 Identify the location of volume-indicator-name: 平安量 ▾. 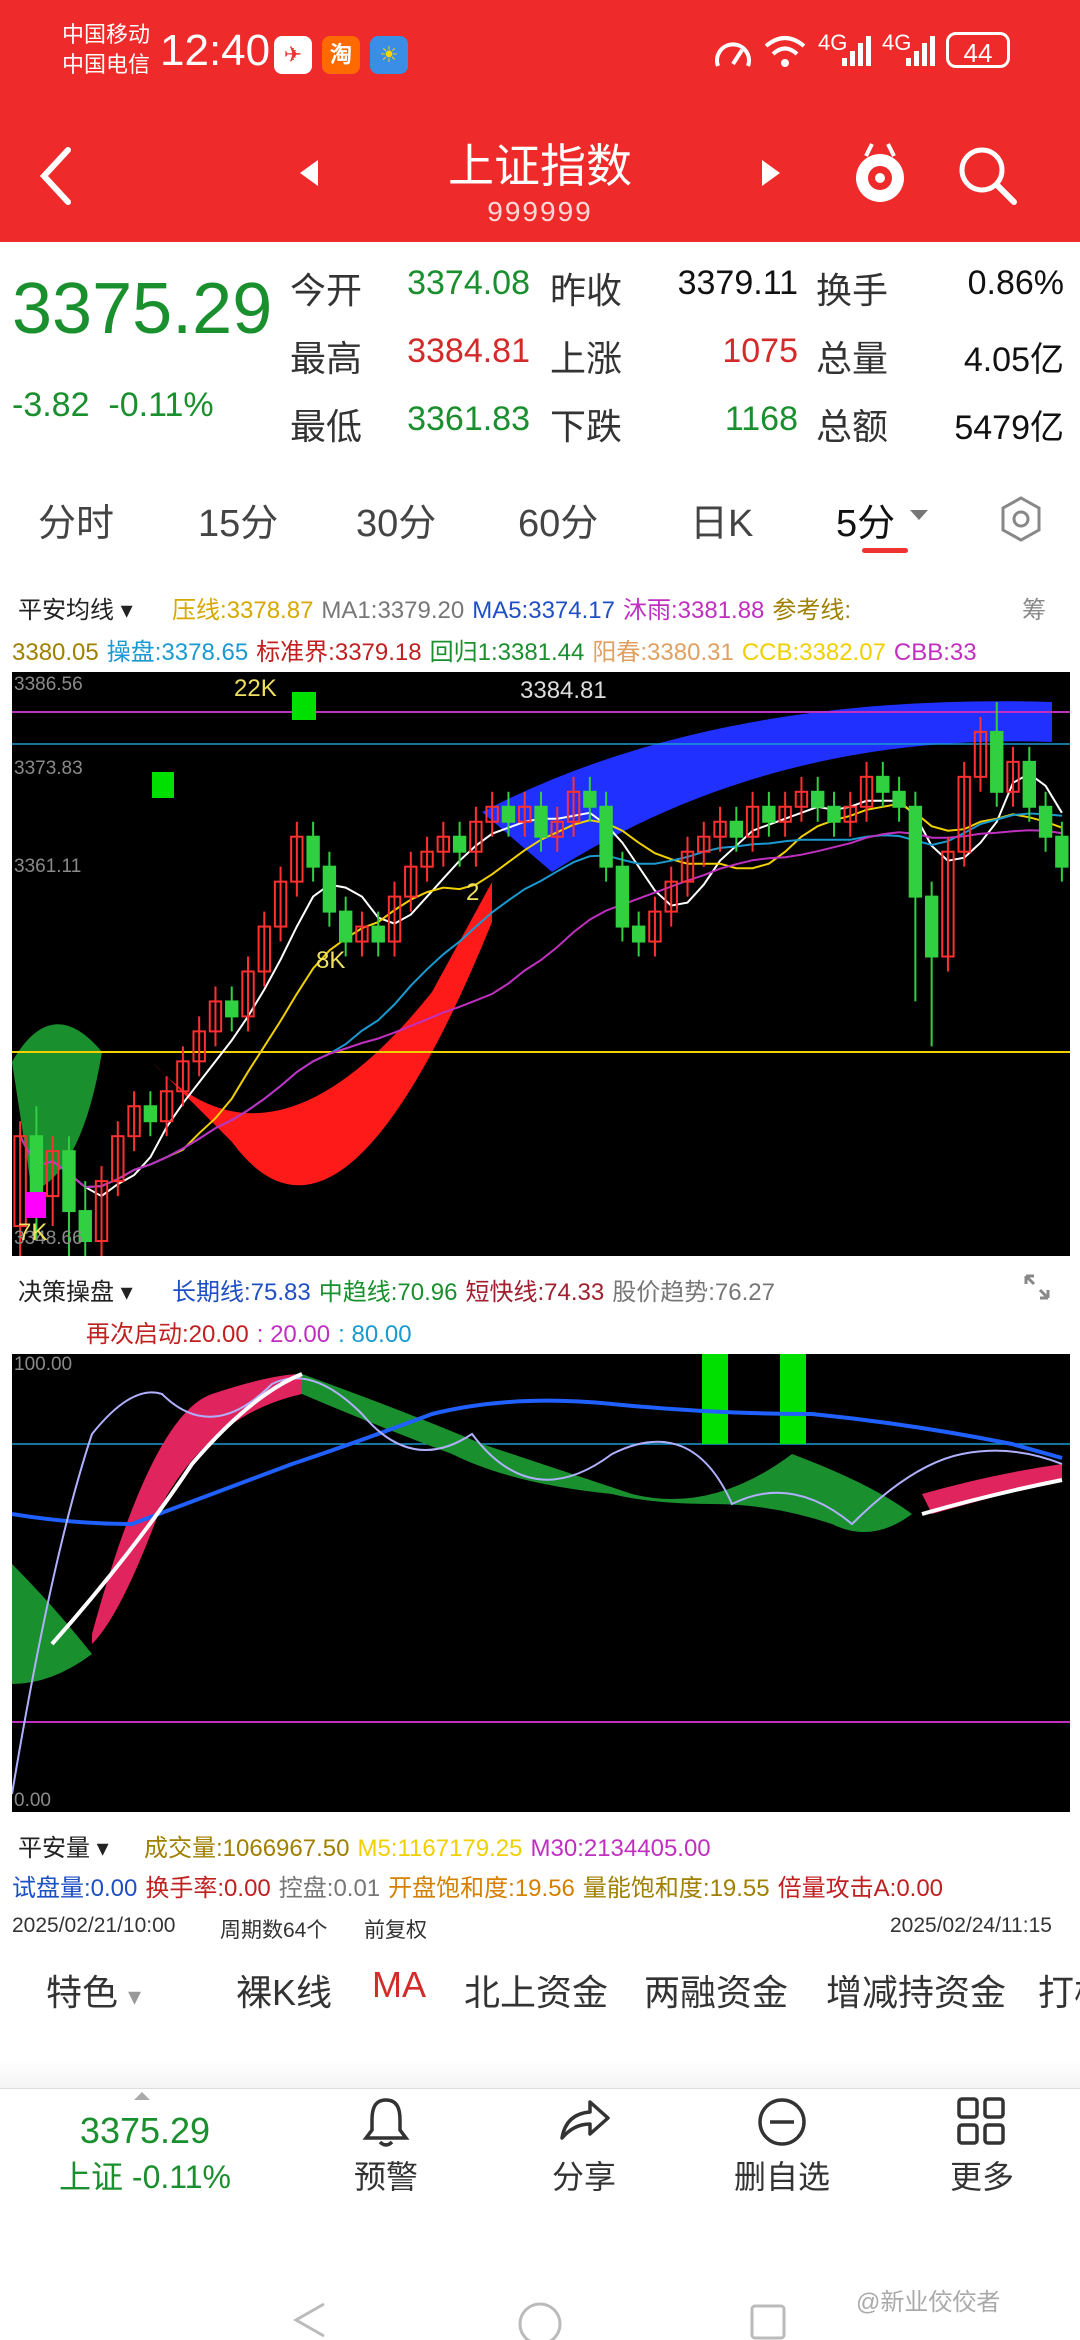
(63, 1845).